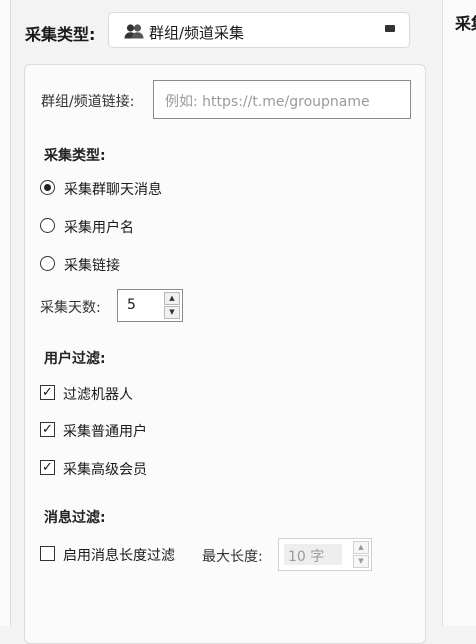 The width and height of the screenshot is (476, 644). What do you see at coordinates (459, 313) in the screenshot?
I see `right-panel-edge: 采集` at bounding box center [459, 313].